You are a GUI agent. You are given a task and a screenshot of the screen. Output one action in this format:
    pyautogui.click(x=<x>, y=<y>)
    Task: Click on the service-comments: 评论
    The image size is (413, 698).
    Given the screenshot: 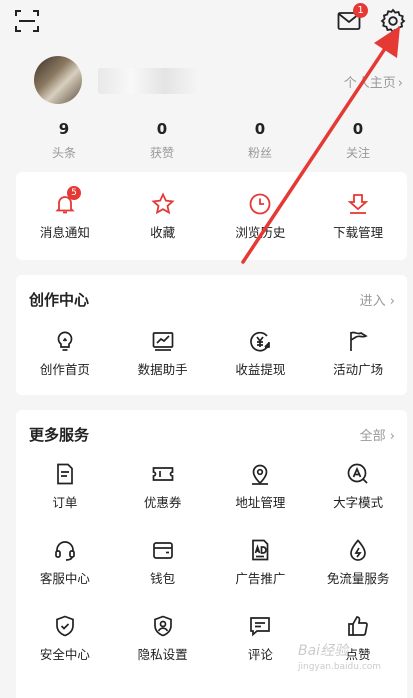 What is the action you would take?
    pyautogui.click(x=261, y=652)
    